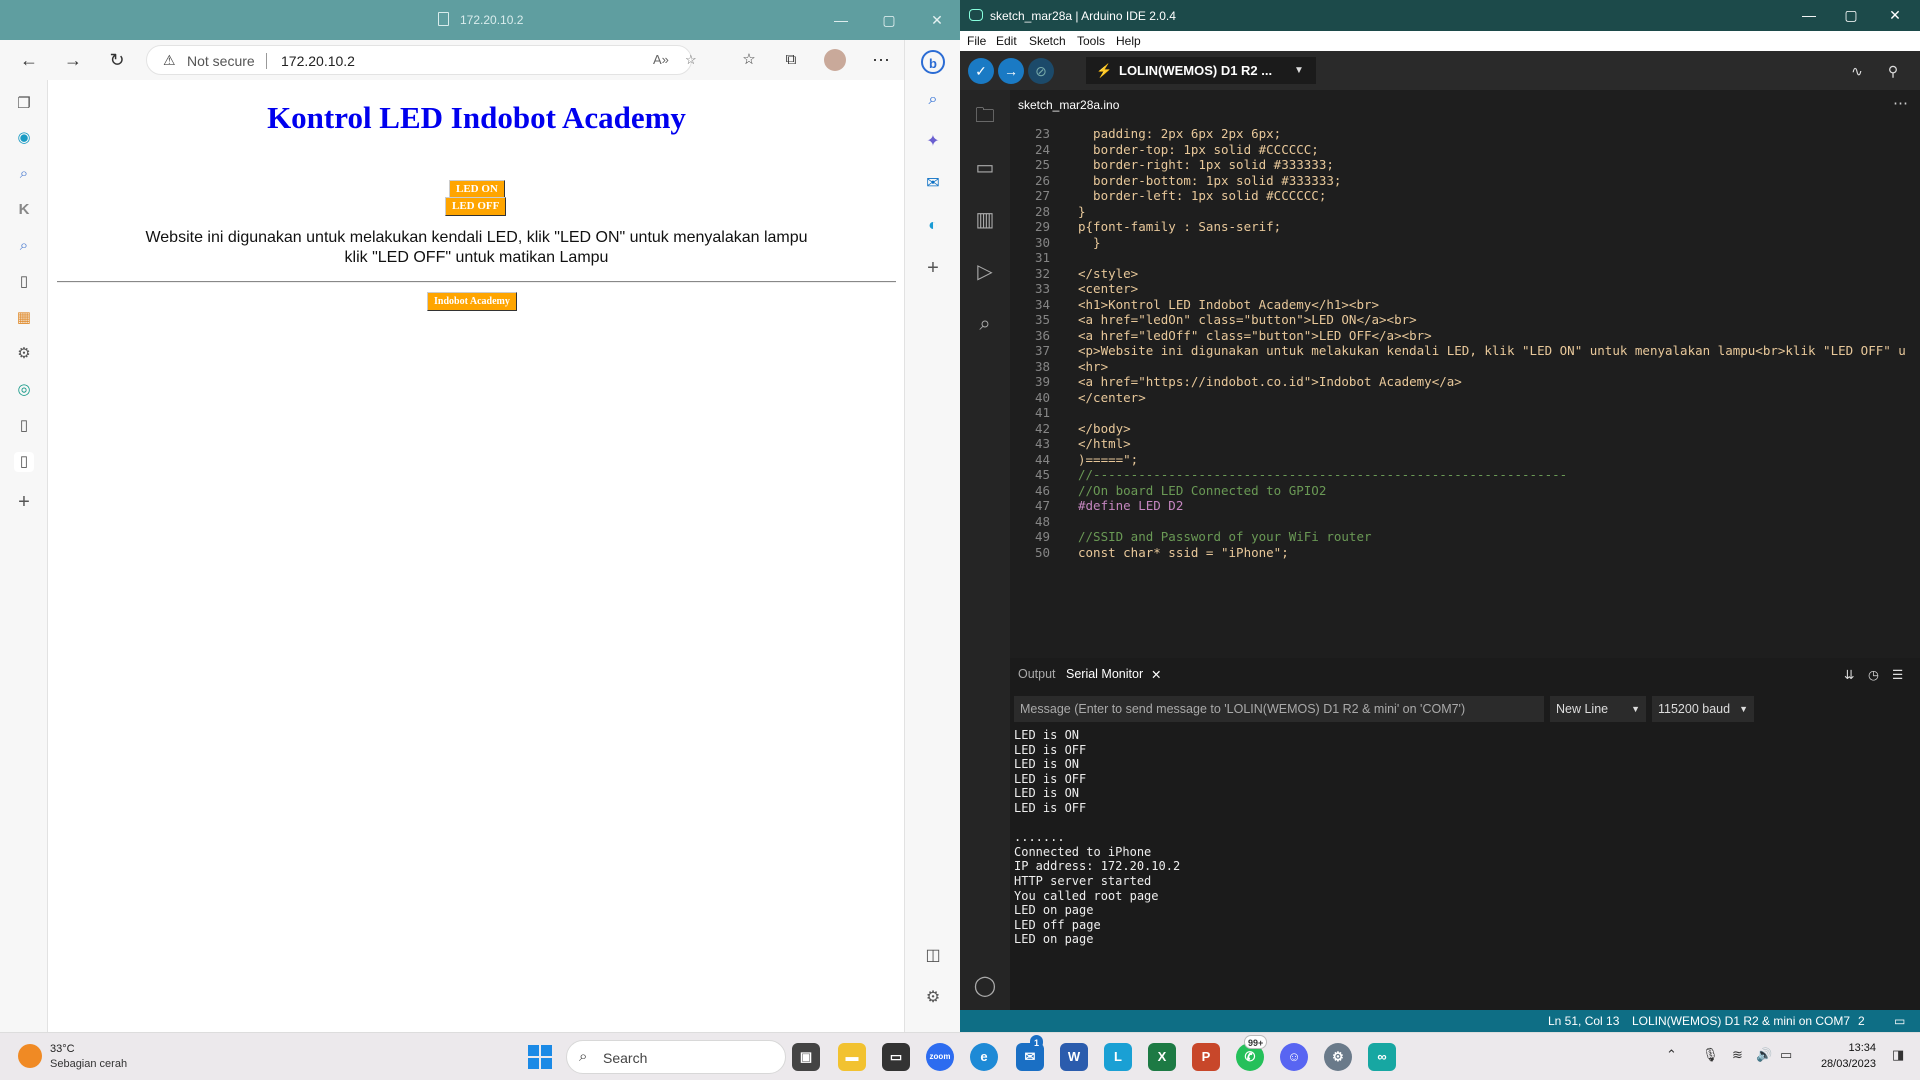 The width and height of the screenshot is (1920, 1080). Describe the element at coordinates (1011, 71) in the screenshot. I see `upload-icon: →` at that location.